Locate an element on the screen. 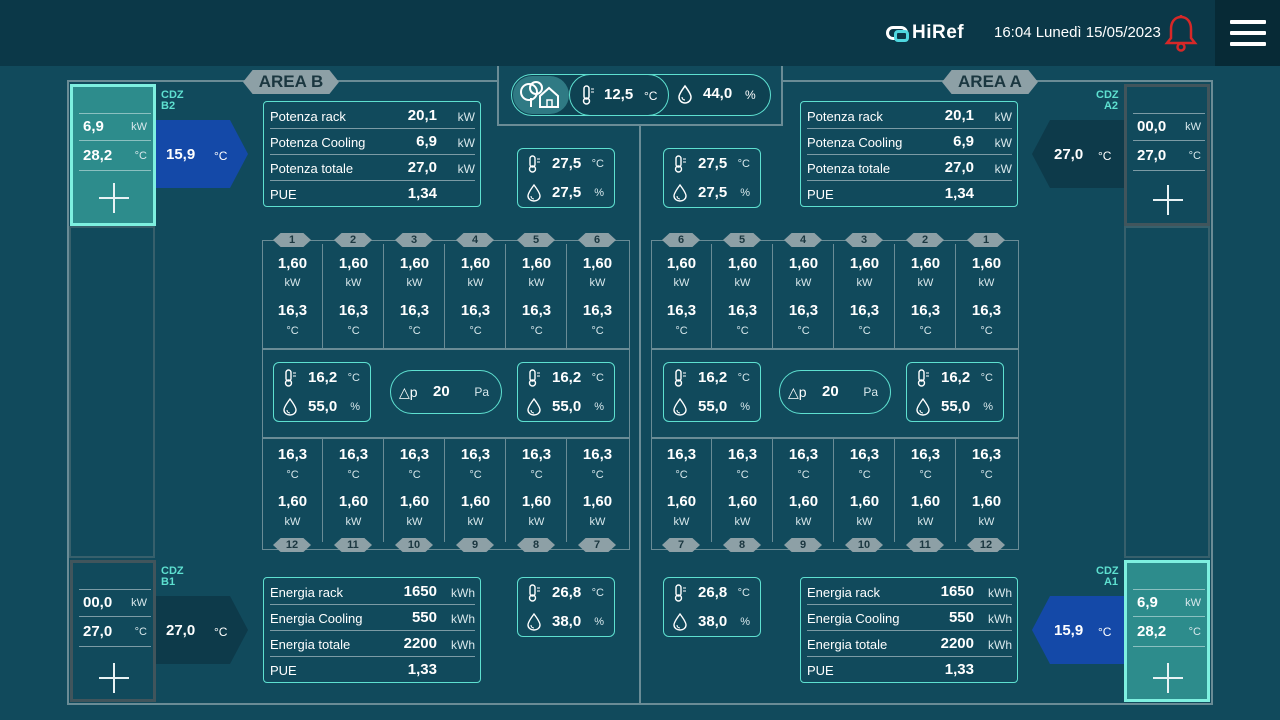  power-panel-a-row: Potenza totale 27,0 kW is located at coordinates (909, 168).